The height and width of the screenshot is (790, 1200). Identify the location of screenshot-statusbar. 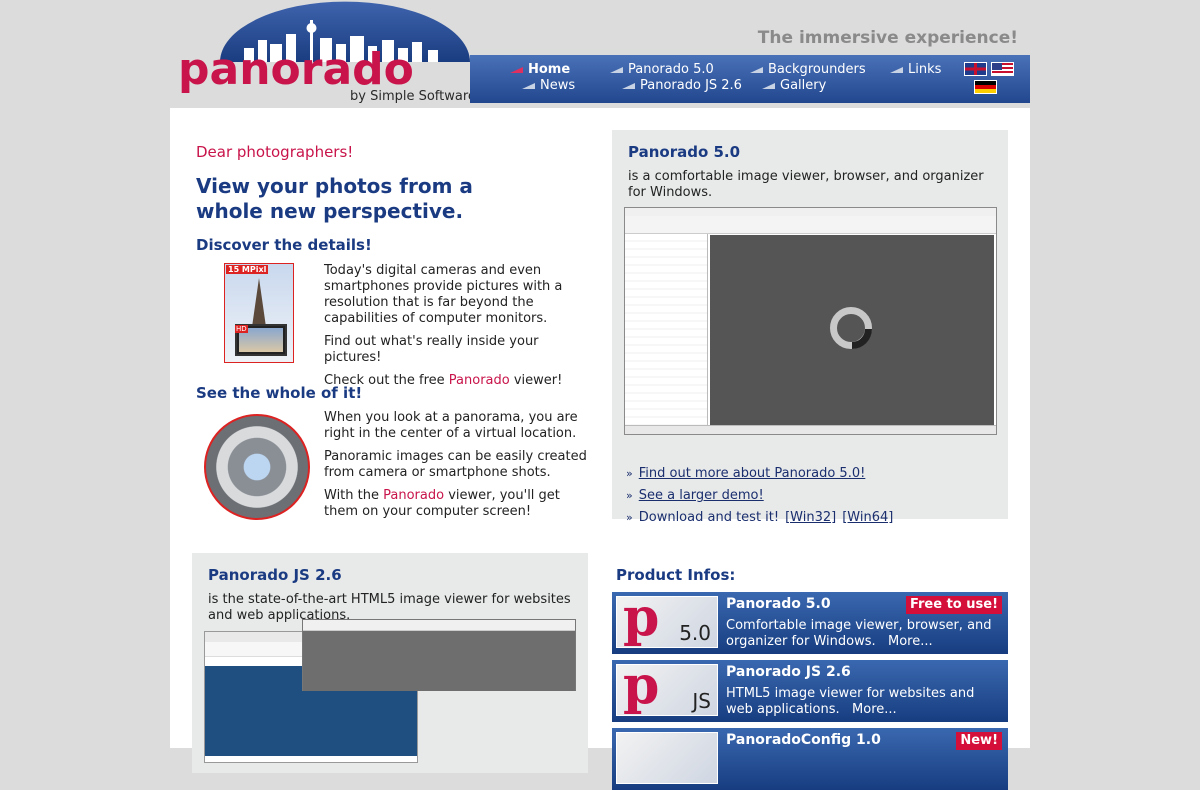
(810, 429).